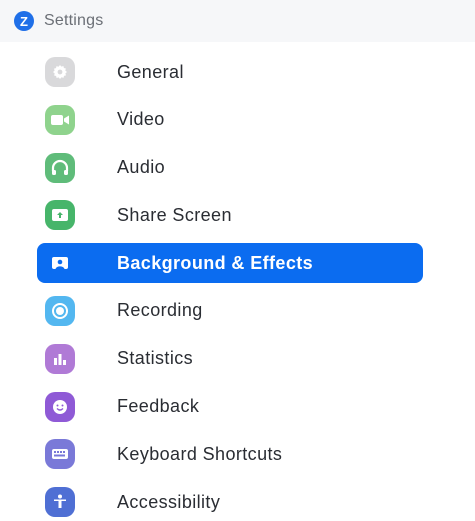 This screenshot has width=475, height=521. I want to click on background-person-icon, so click(60, 263).